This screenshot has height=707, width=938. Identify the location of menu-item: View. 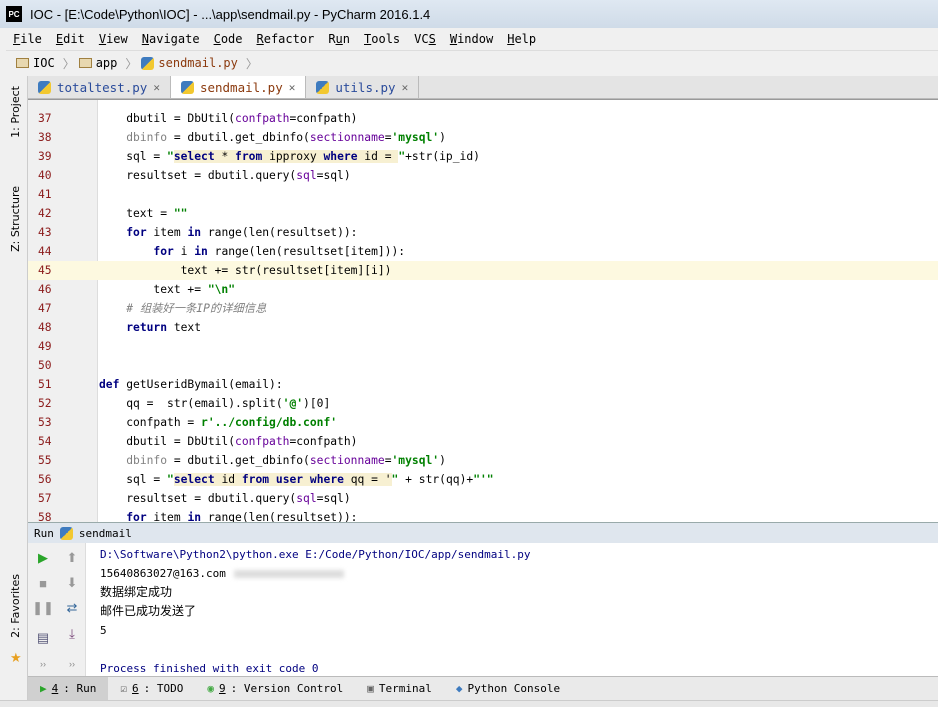
(113, 39).